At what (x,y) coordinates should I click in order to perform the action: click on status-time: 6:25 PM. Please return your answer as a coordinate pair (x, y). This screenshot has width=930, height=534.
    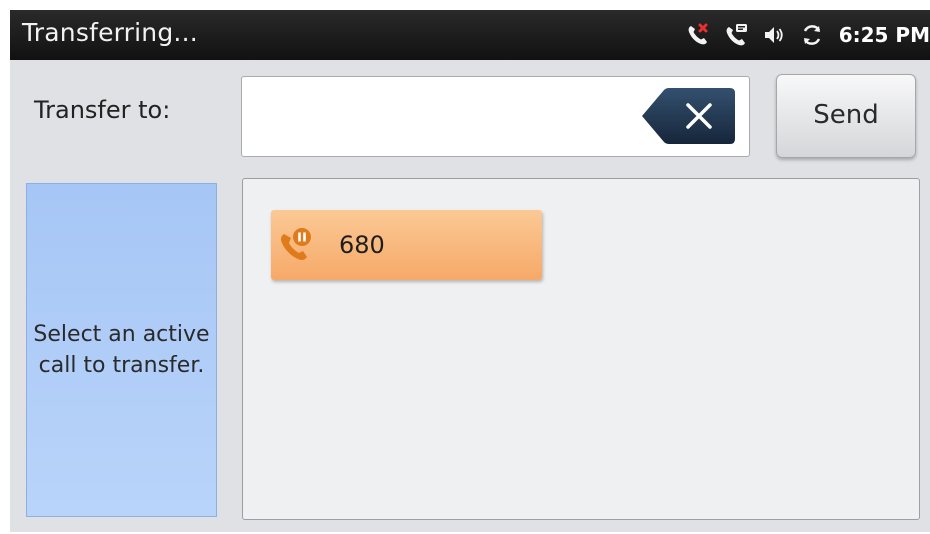
    Looking at the image, I should click on (884, 35).